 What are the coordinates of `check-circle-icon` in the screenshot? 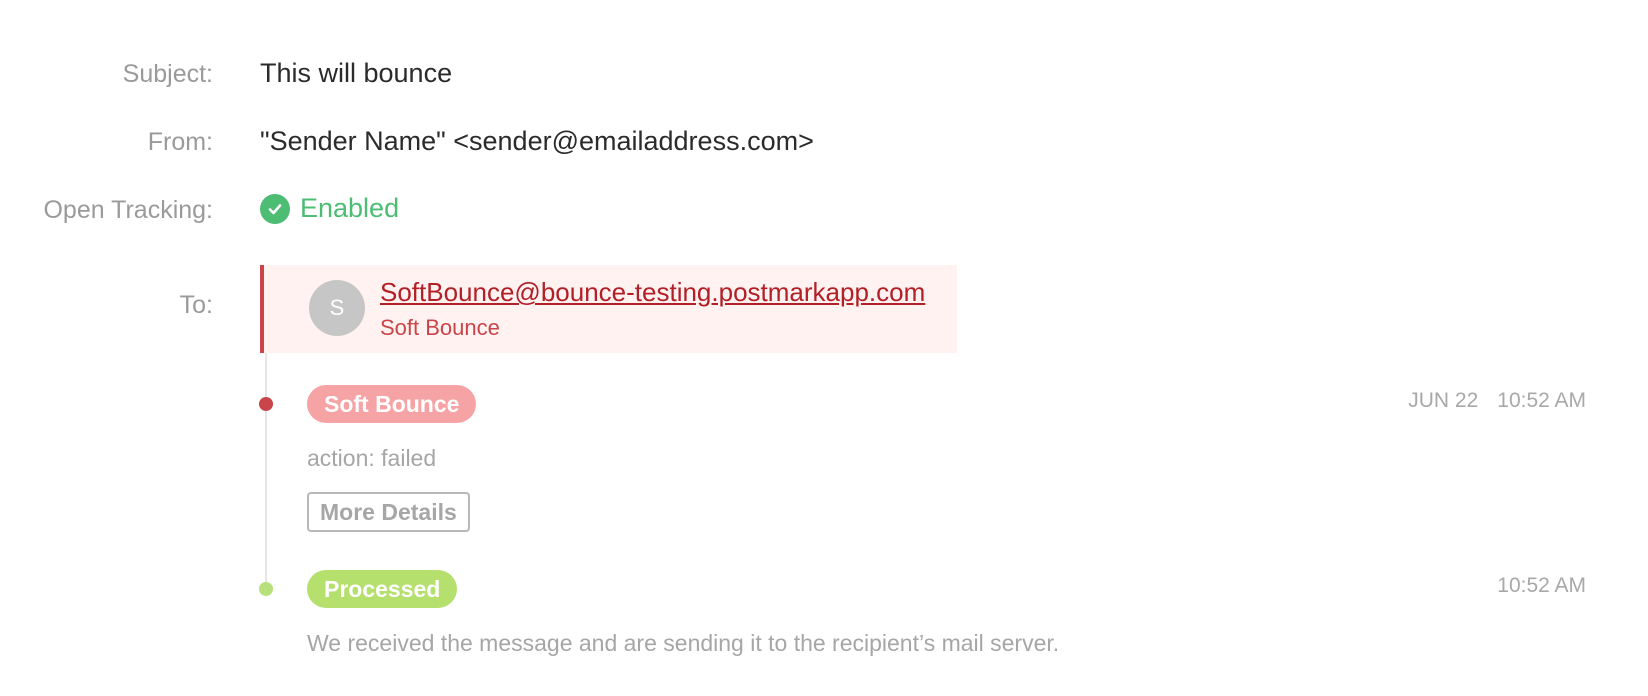 It's located at (275, 208).